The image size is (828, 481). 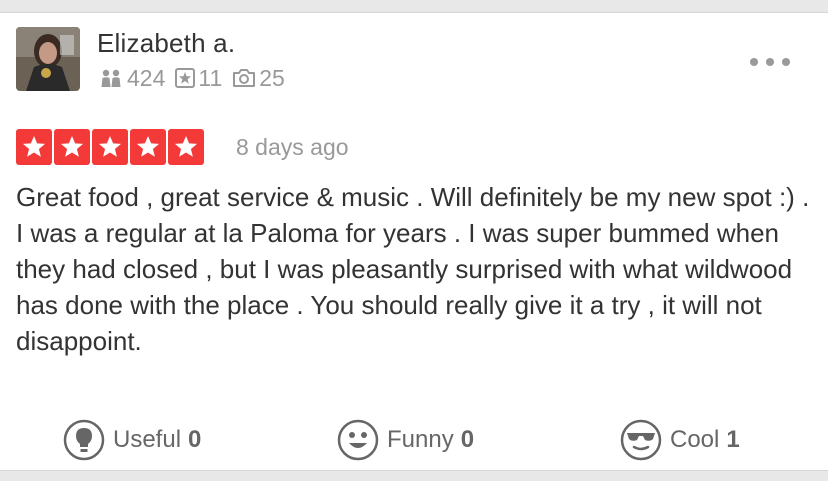 I want to click on funny-label: Funny, so click(x=420, y=439).